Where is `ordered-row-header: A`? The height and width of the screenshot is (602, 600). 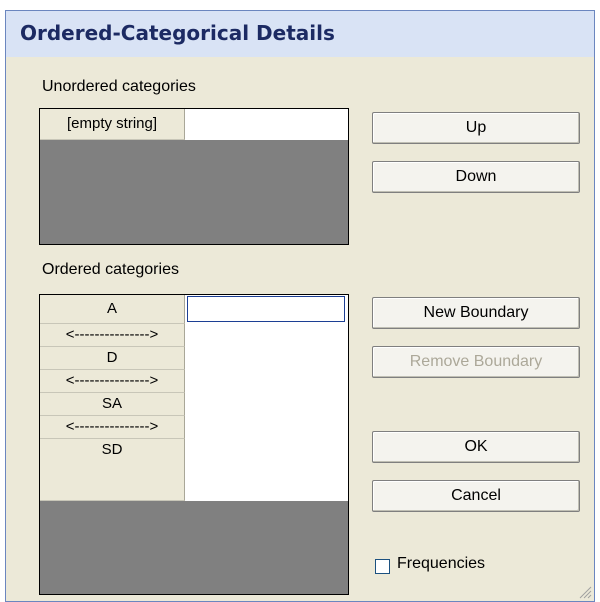
ordered-row-header: A is located at coordinates (112, 309).